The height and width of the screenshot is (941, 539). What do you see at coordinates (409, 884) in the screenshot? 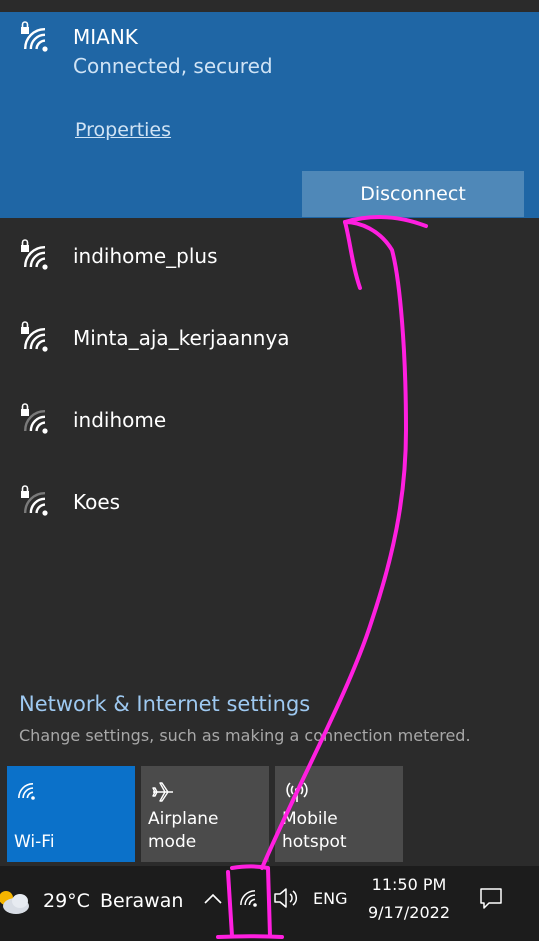
I see `clock-time: 11:50 PM` at bounding box center [409, 884].